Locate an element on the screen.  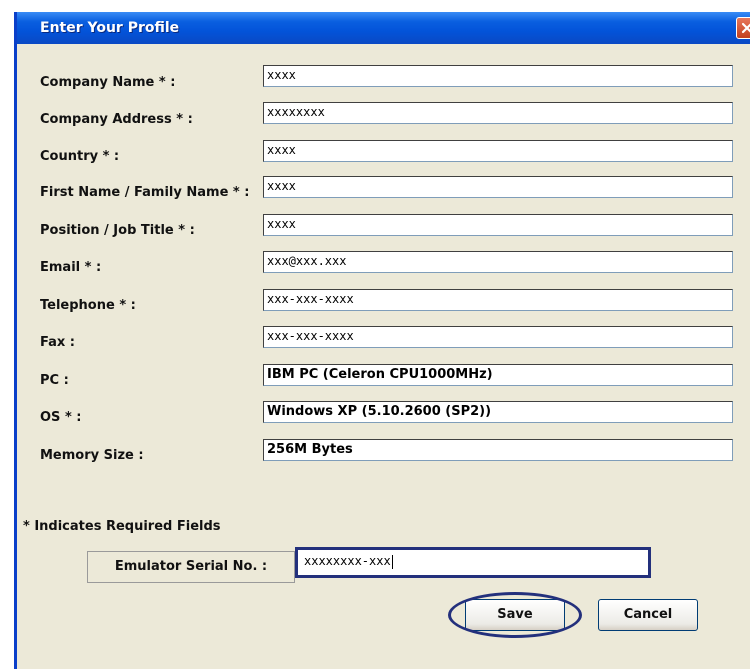
os-input: Windows XP (5.10.2600 (SP2)) is located at coordinates (498, 412).